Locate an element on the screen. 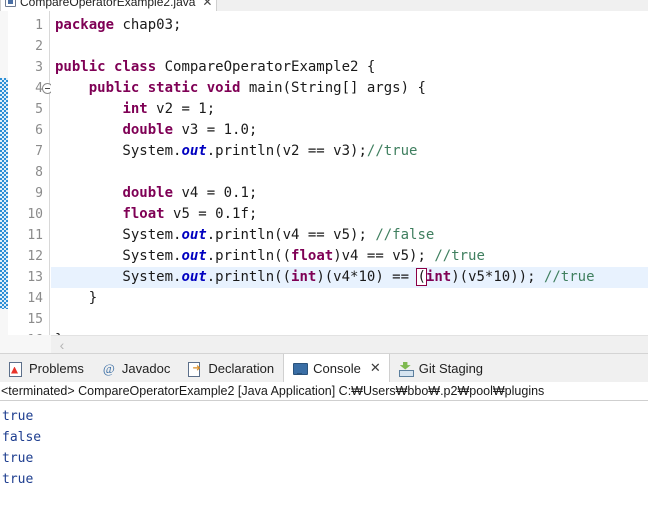 The height and width of the screenshot is (530, 648). line-number: 1 is located at coordinates (39, 25).